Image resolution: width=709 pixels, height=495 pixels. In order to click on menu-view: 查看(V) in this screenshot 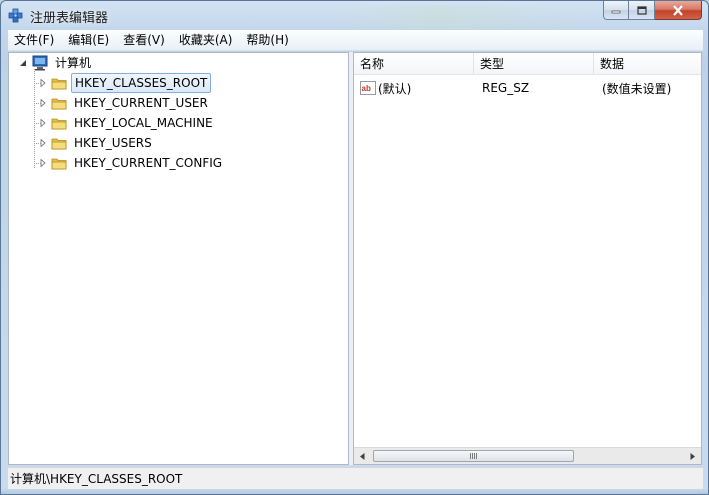, I will do `click(144, 40)`.